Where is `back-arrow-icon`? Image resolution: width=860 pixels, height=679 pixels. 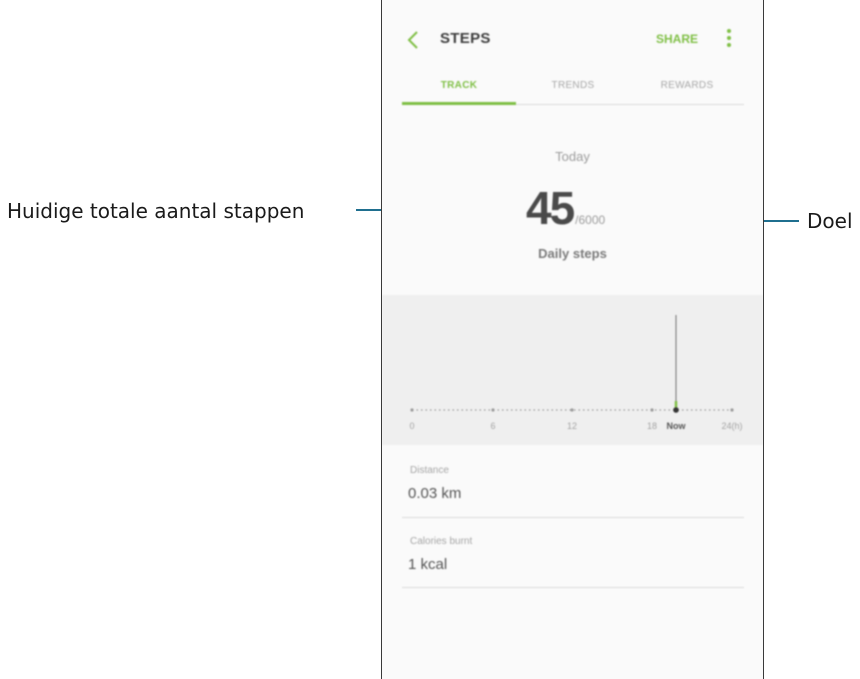
back-arrow-icon is located at coordinates (414, 40).